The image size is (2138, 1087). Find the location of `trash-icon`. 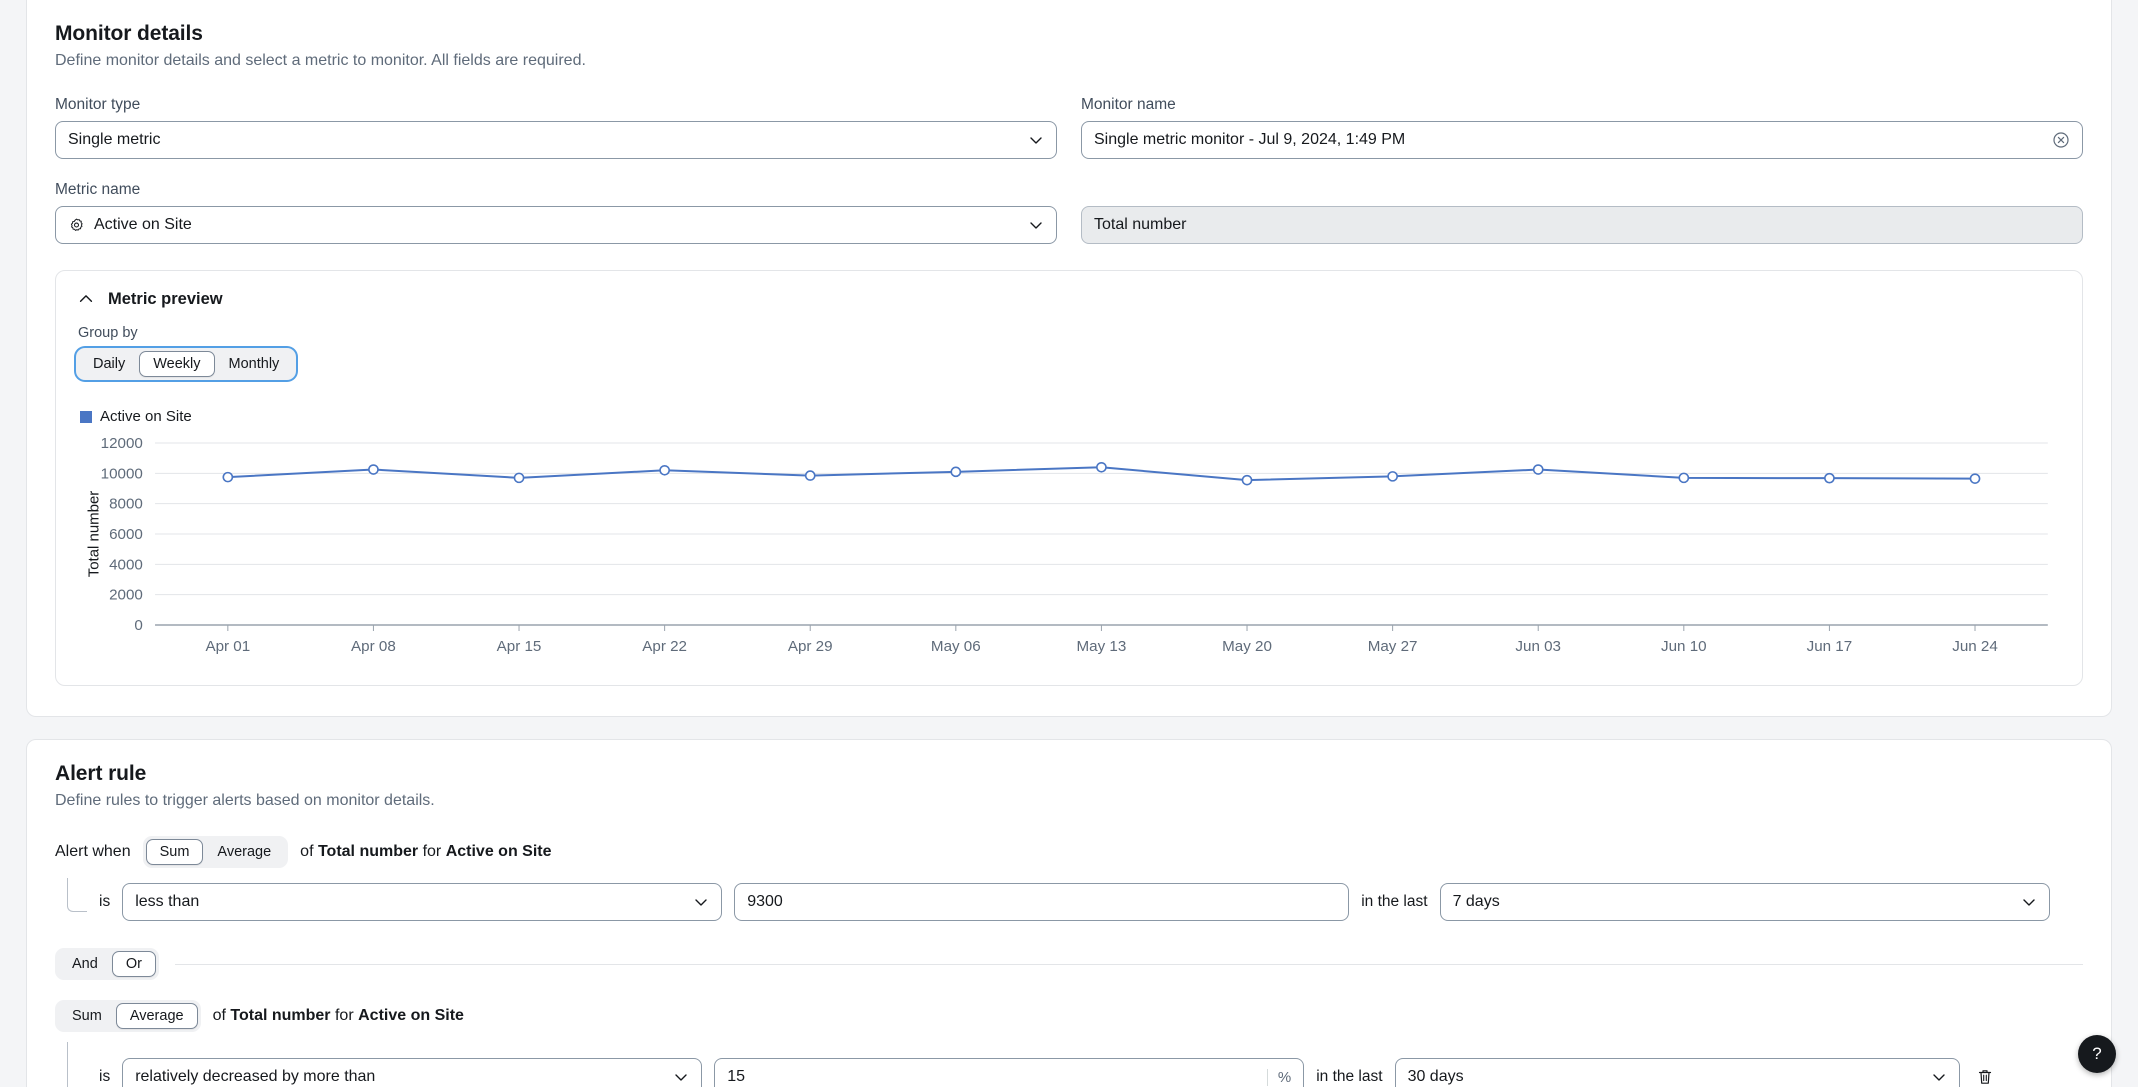

trash-icon is located at coordinates (1985, 1075).